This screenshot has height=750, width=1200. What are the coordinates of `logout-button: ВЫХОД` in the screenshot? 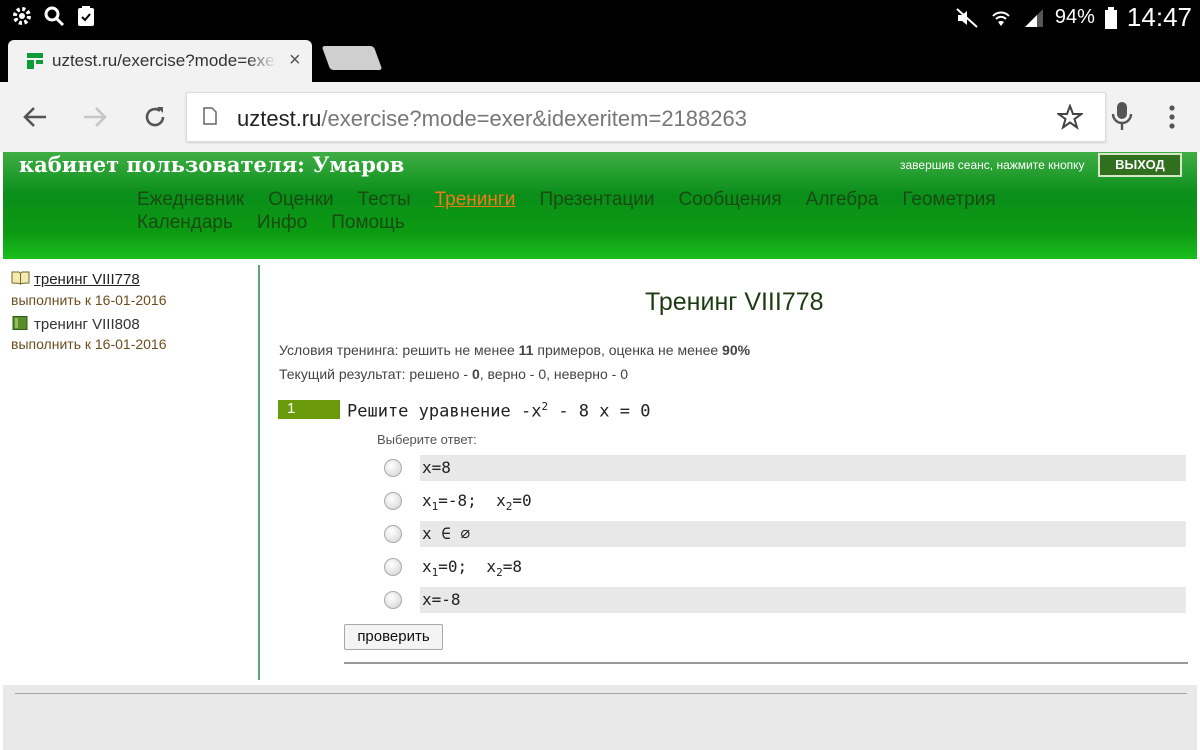 It's located at (1140, 165).